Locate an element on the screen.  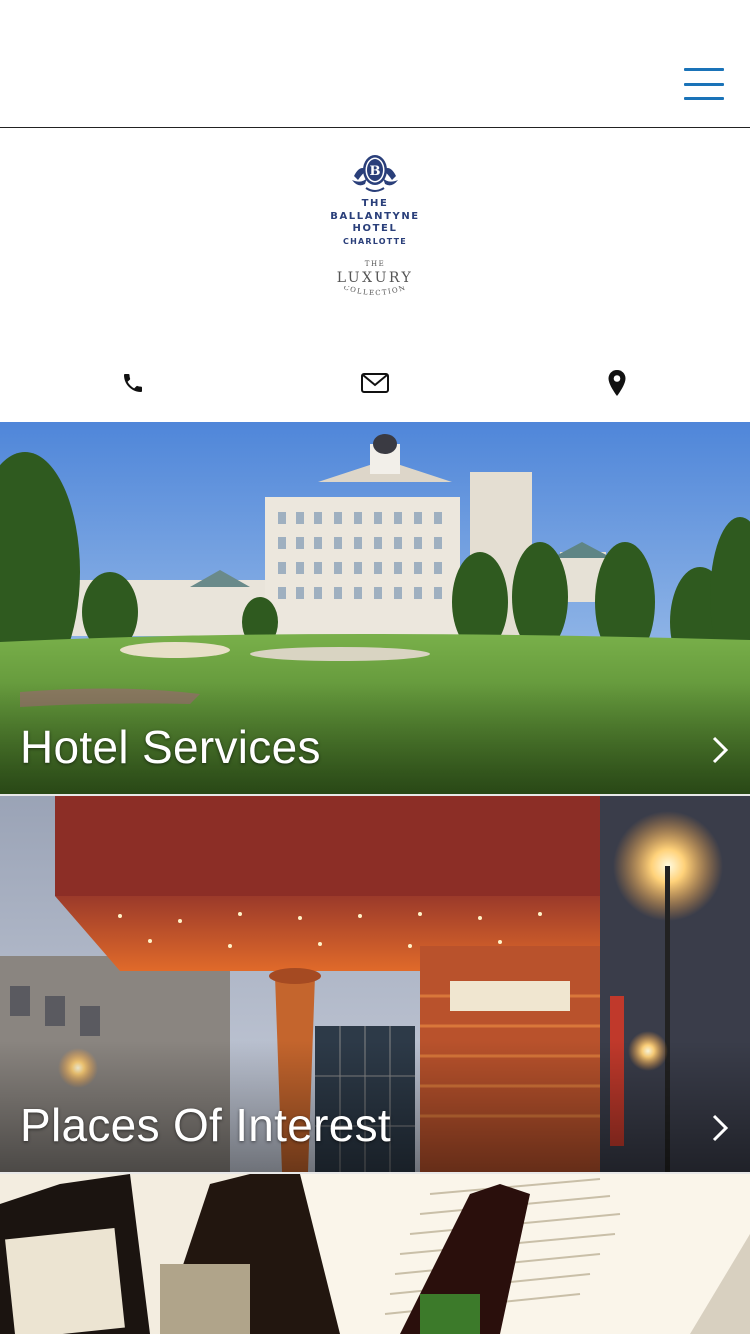
brand-name: LUXURY is located at coordinates (375, 278).